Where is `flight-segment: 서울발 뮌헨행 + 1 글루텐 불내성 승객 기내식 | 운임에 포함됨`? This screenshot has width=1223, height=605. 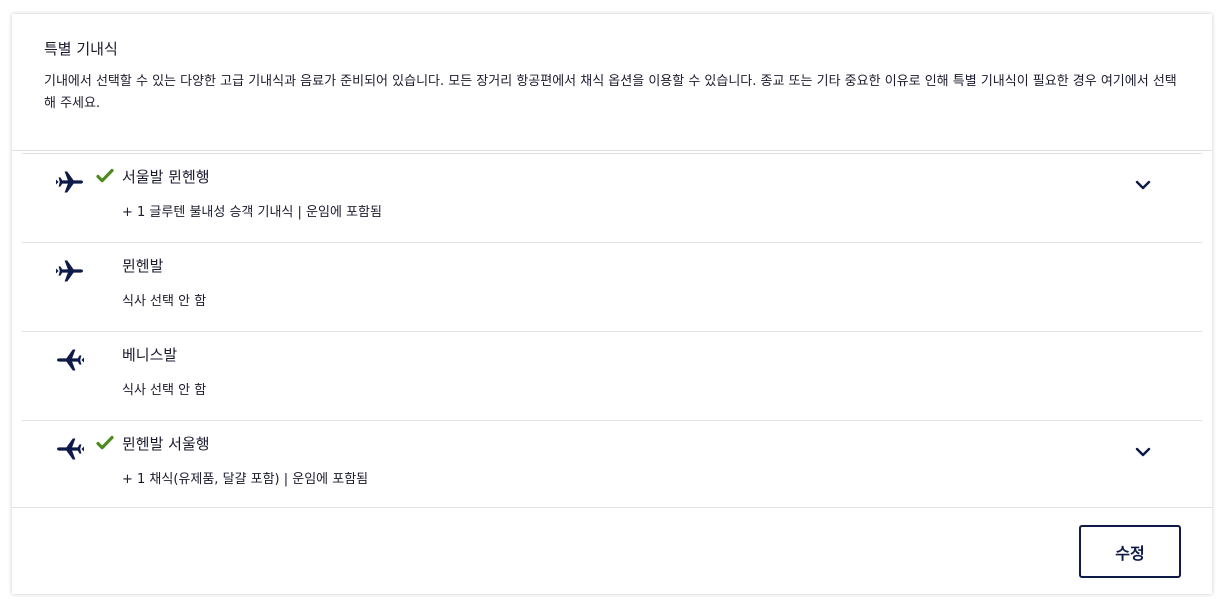 flight-segment: 서울발 뮌헨행 + 1 글루텐 불내성 승객 기내식 | 운임에 포함됨 is located at coordinates (612, 198).